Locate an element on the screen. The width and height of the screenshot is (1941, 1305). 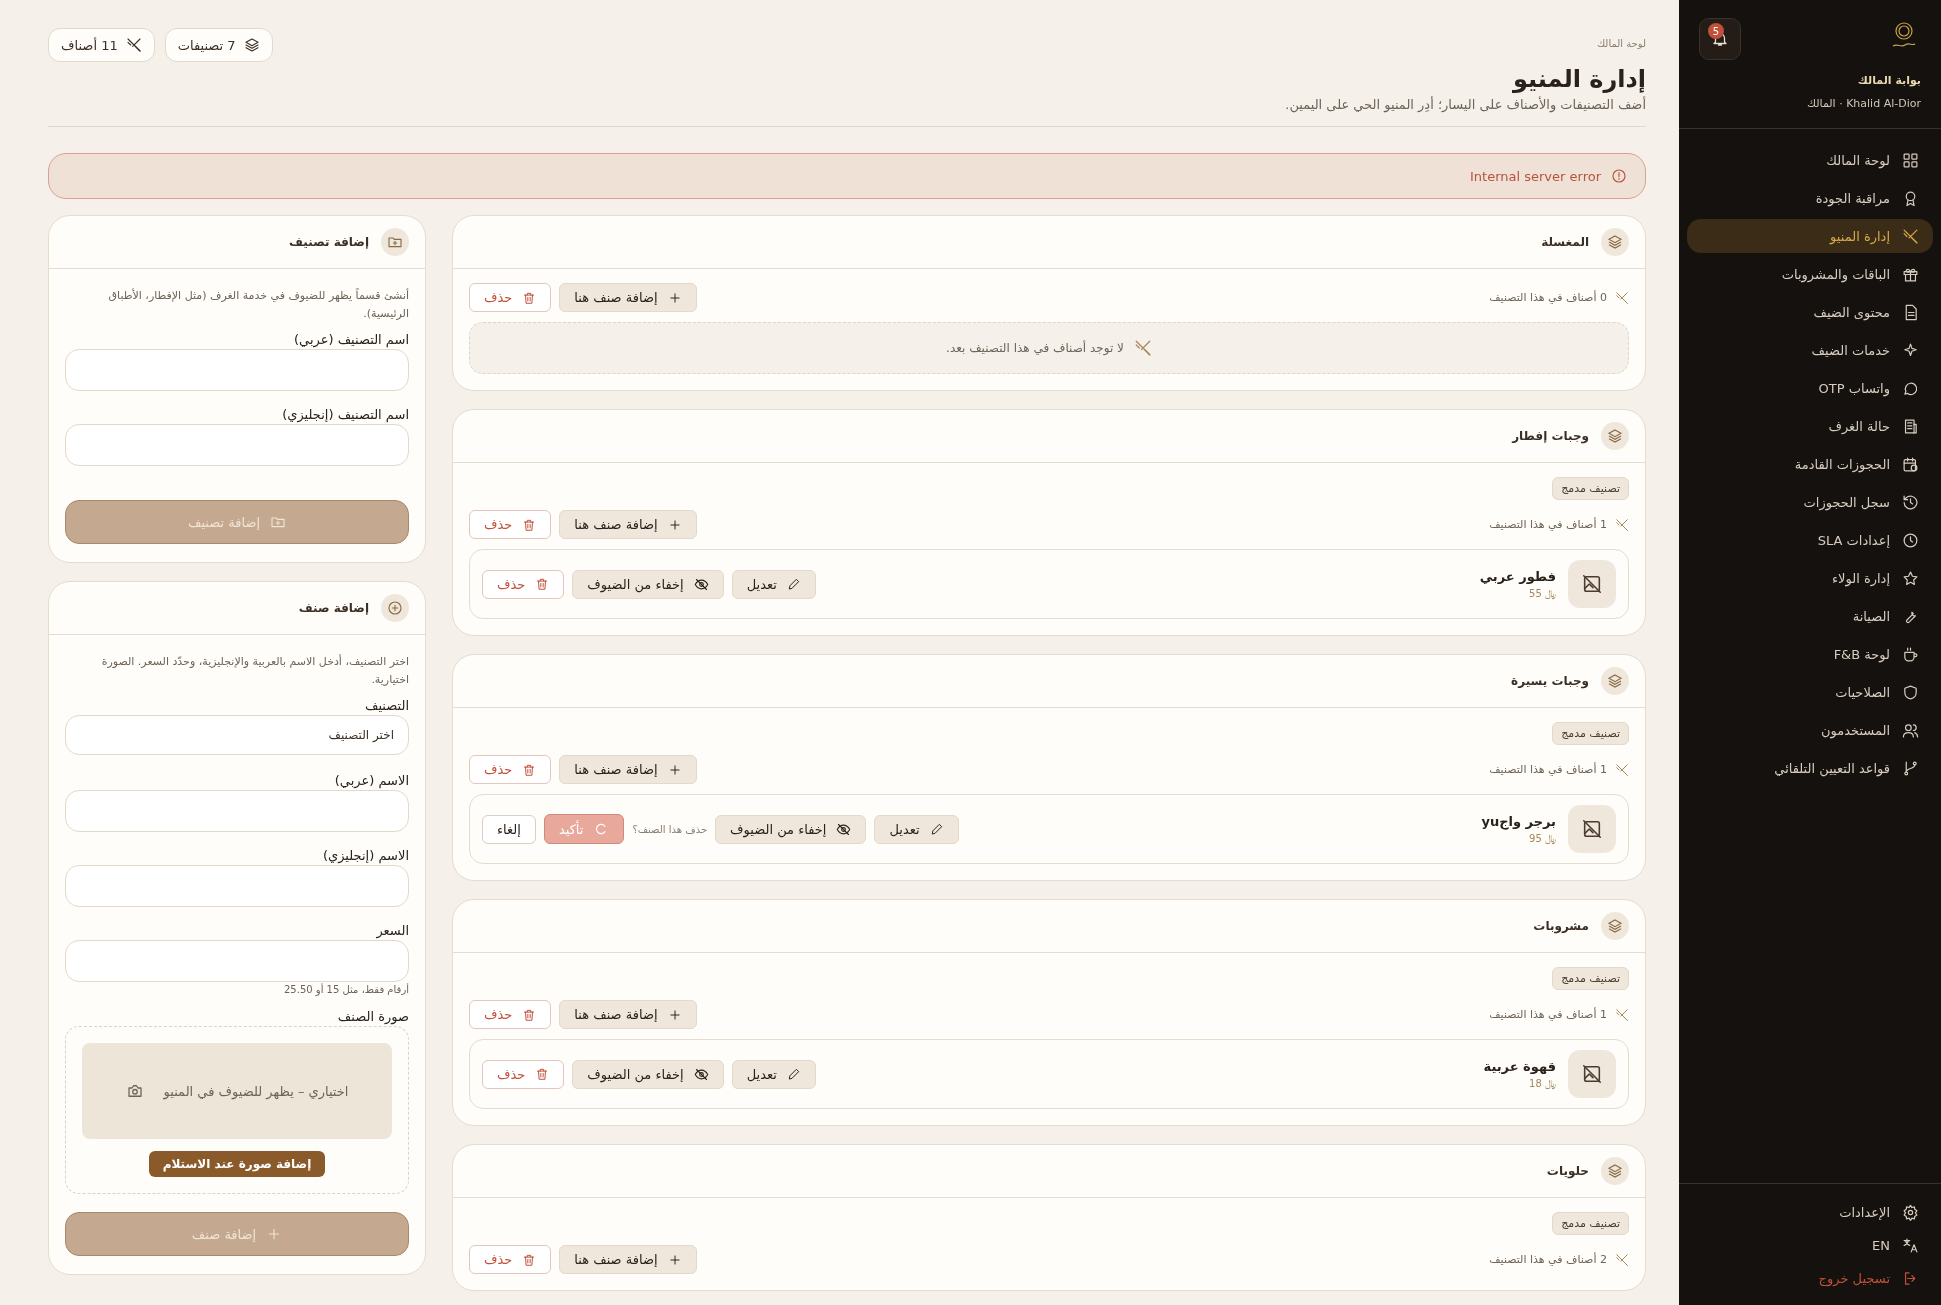
item-count: 0 أصناف في هذا التصنيف is located at coordinates (1548, 297).